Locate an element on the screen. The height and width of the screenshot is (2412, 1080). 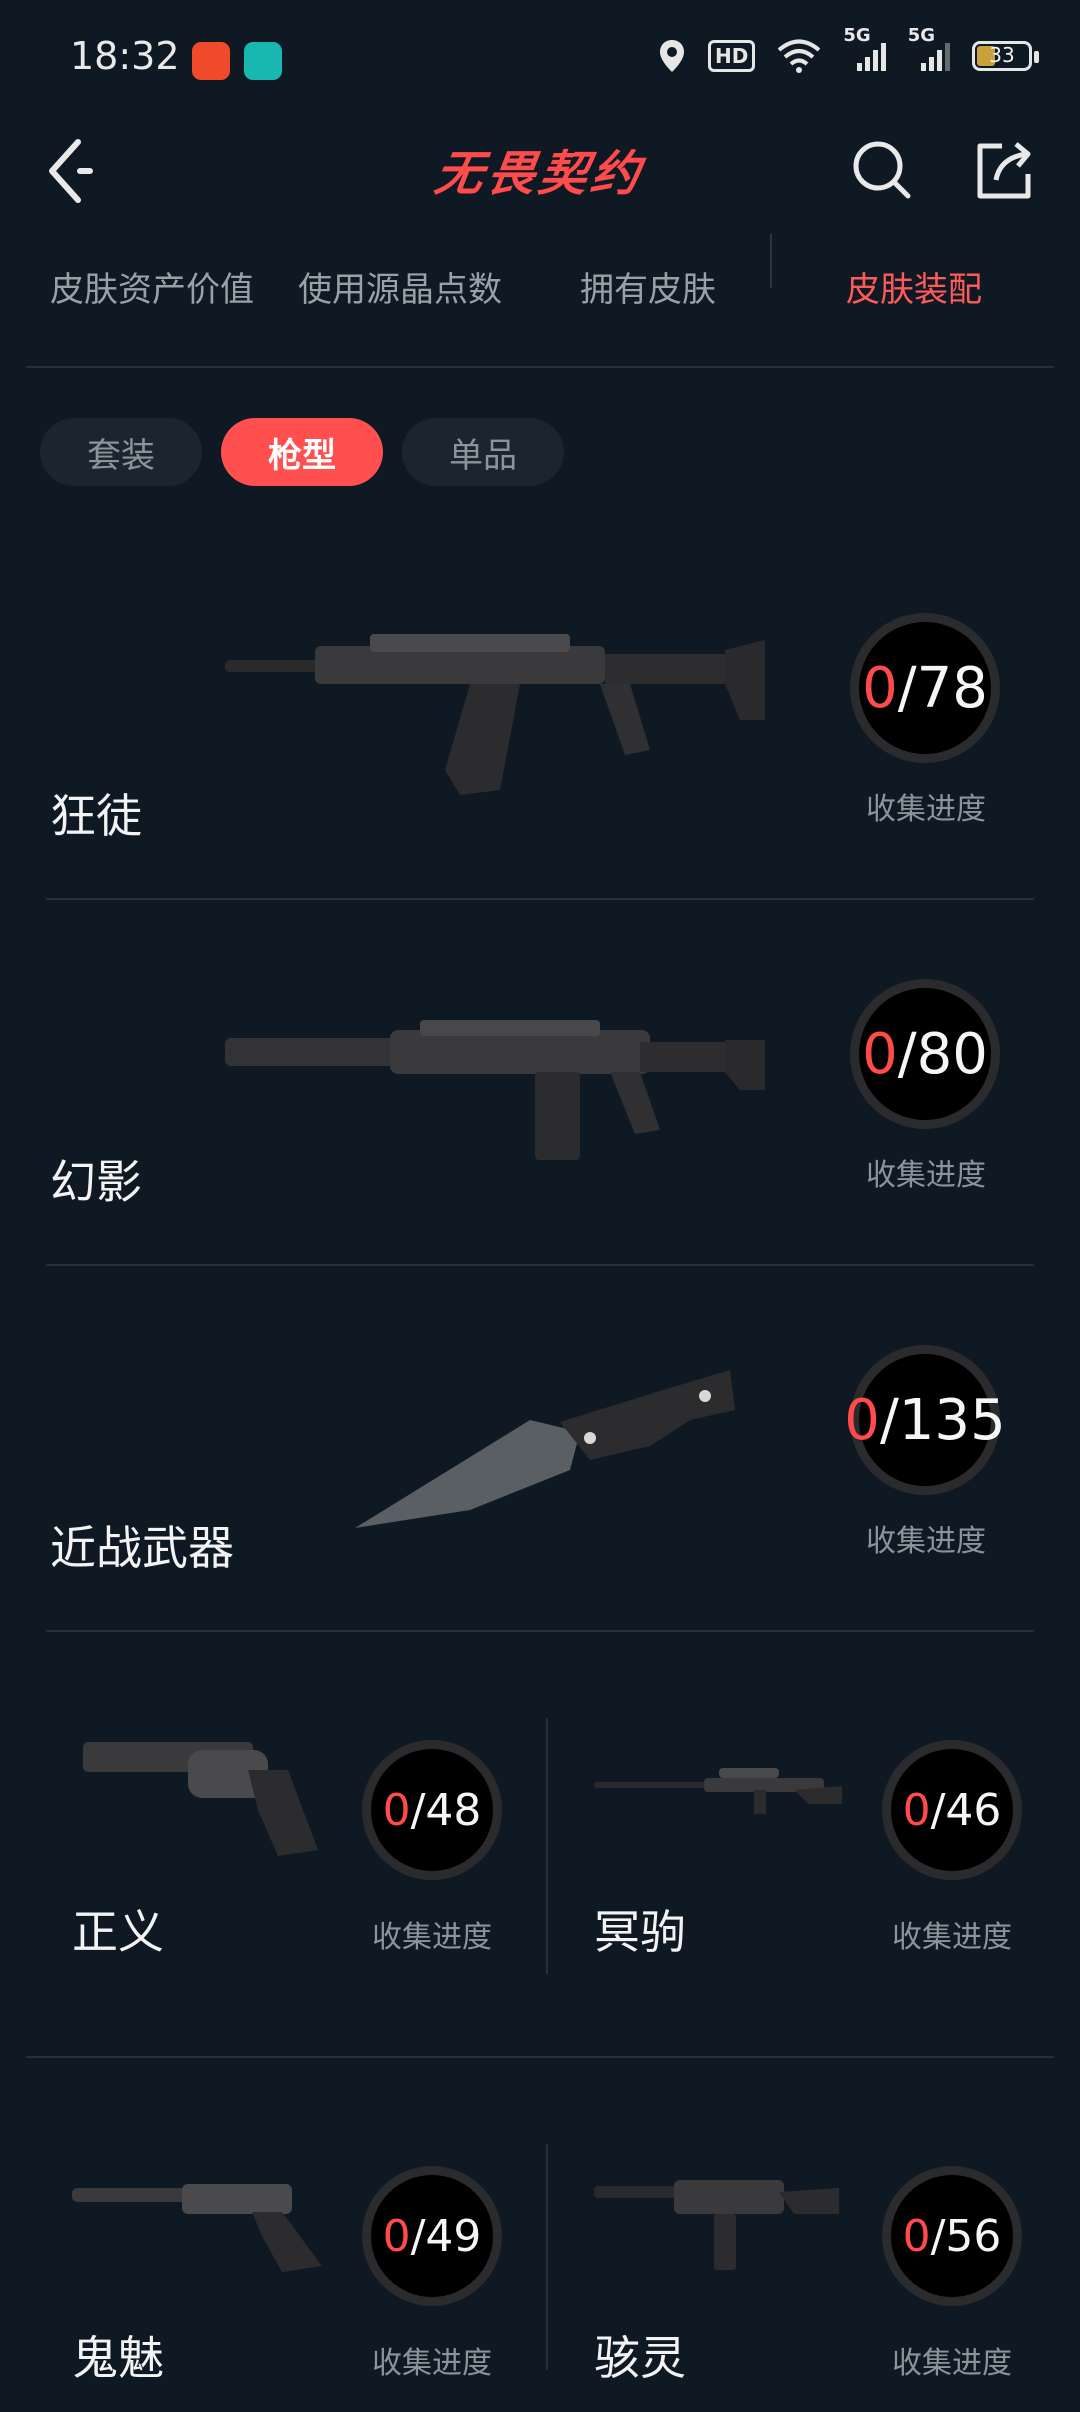
app-title: 无畏契约 is located at coordinates (539, 174).